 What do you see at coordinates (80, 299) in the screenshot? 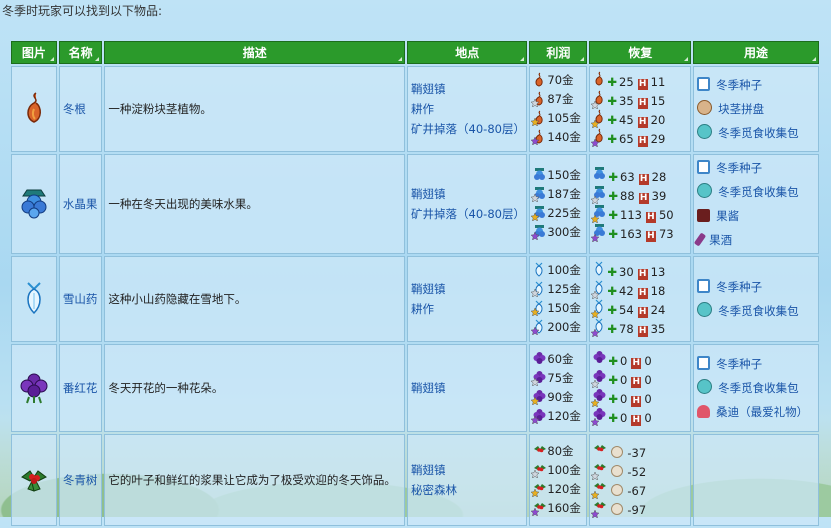
I see `item-name-link: 雪山药` at bounding box center [80, 299].